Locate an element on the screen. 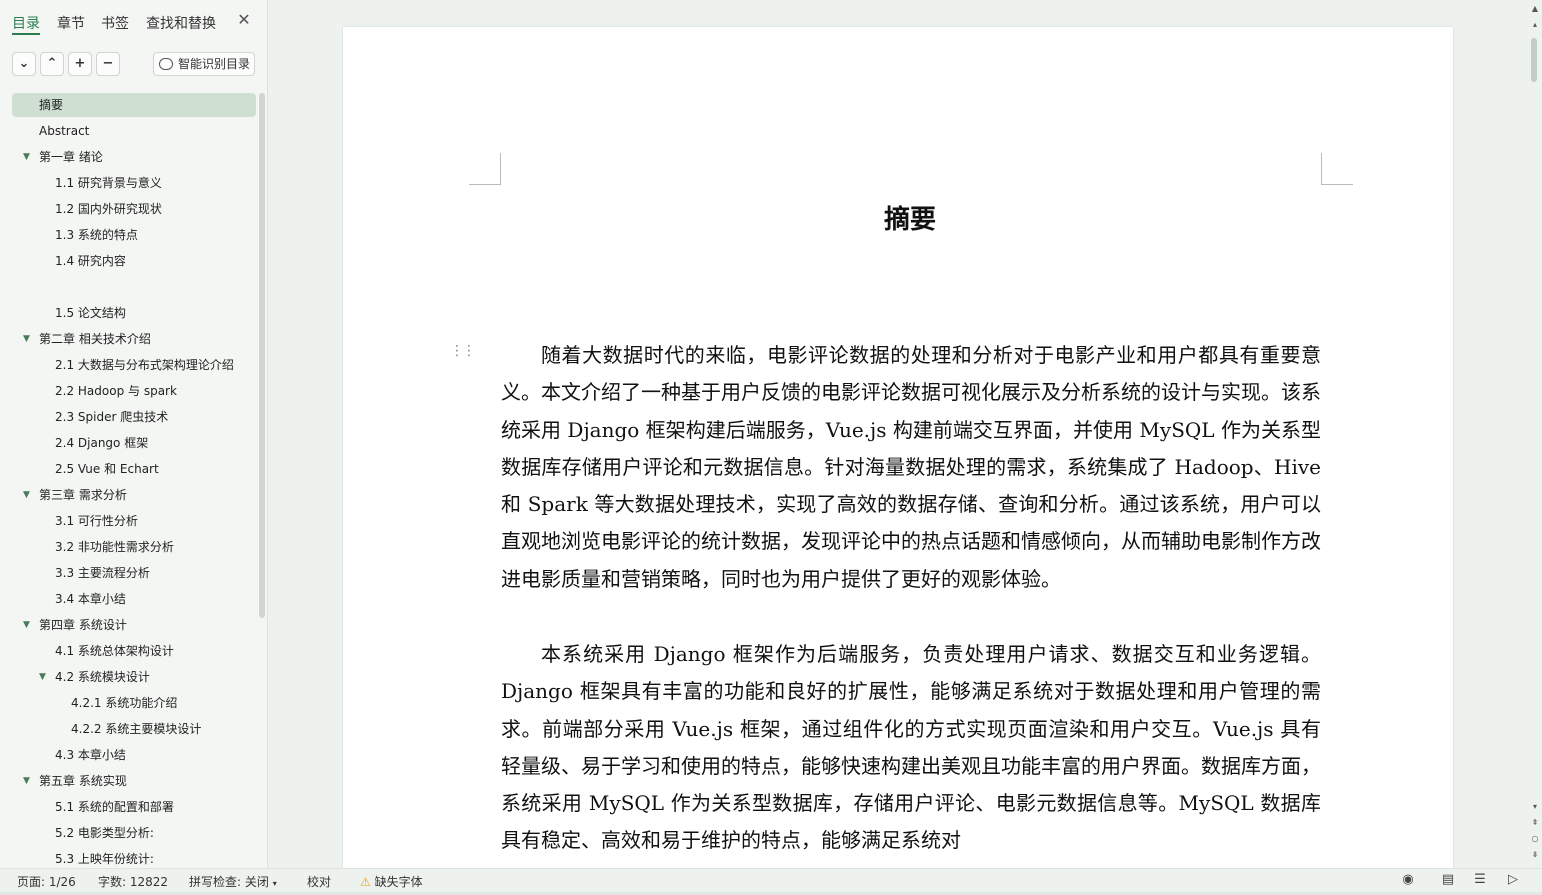 This screenshot has width=1542, height=895. margin-corner-tl is located at coordinates (485, 169).